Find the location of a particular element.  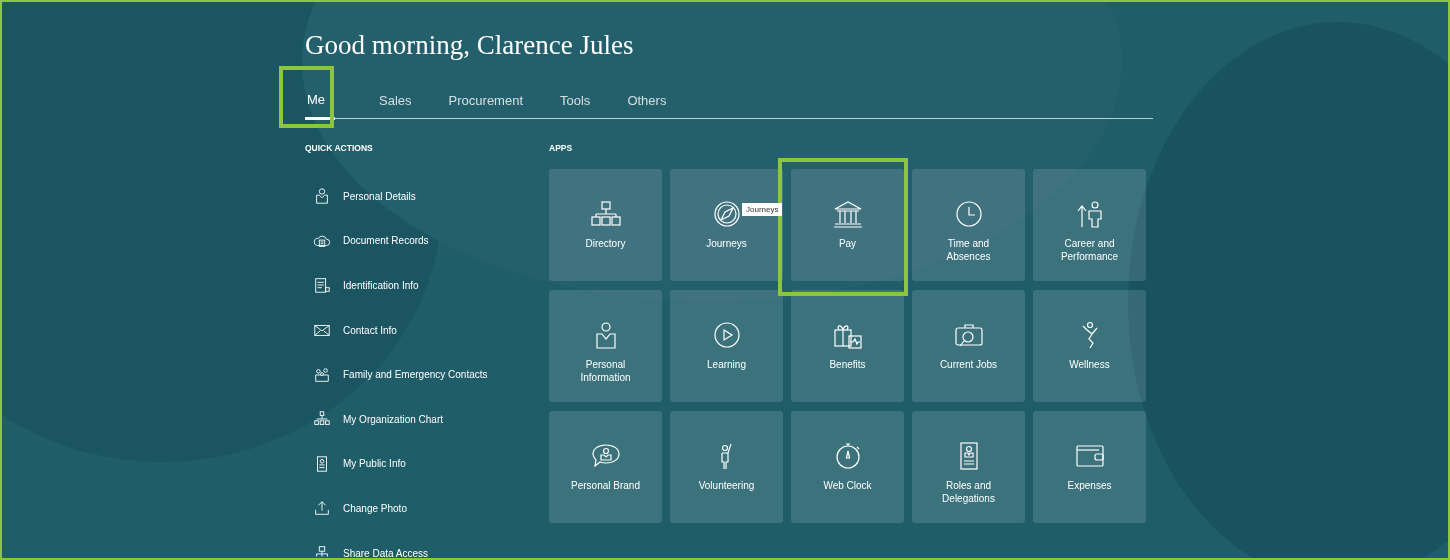

org-chart-icon is located at coordinates (605, 214).